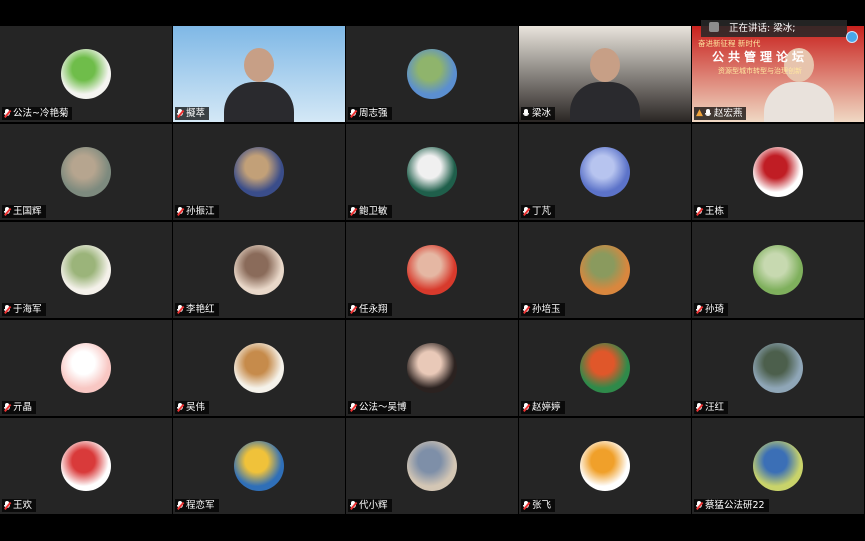  I want to click on participant-tile: 梁冰, so click(605, 74).